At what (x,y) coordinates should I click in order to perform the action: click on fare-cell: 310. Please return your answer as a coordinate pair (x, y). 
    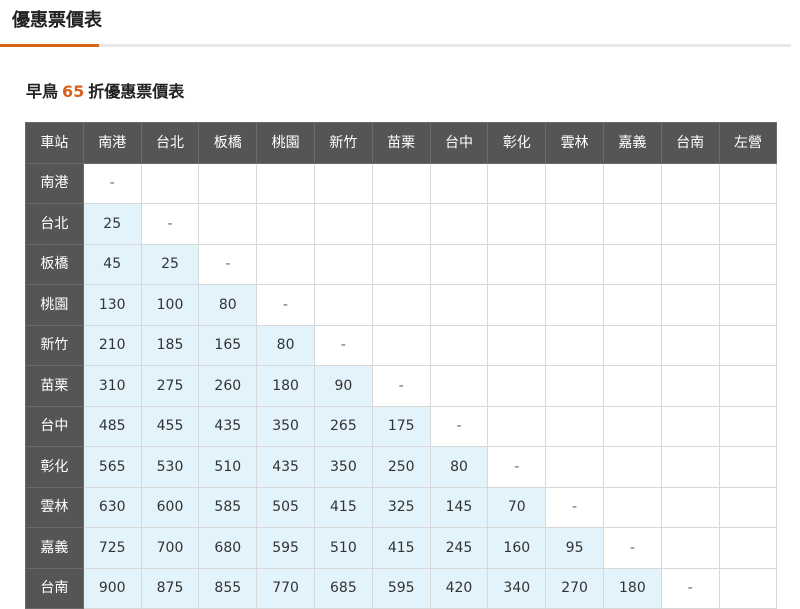
    Looking at the image, I should click on (112, 386).